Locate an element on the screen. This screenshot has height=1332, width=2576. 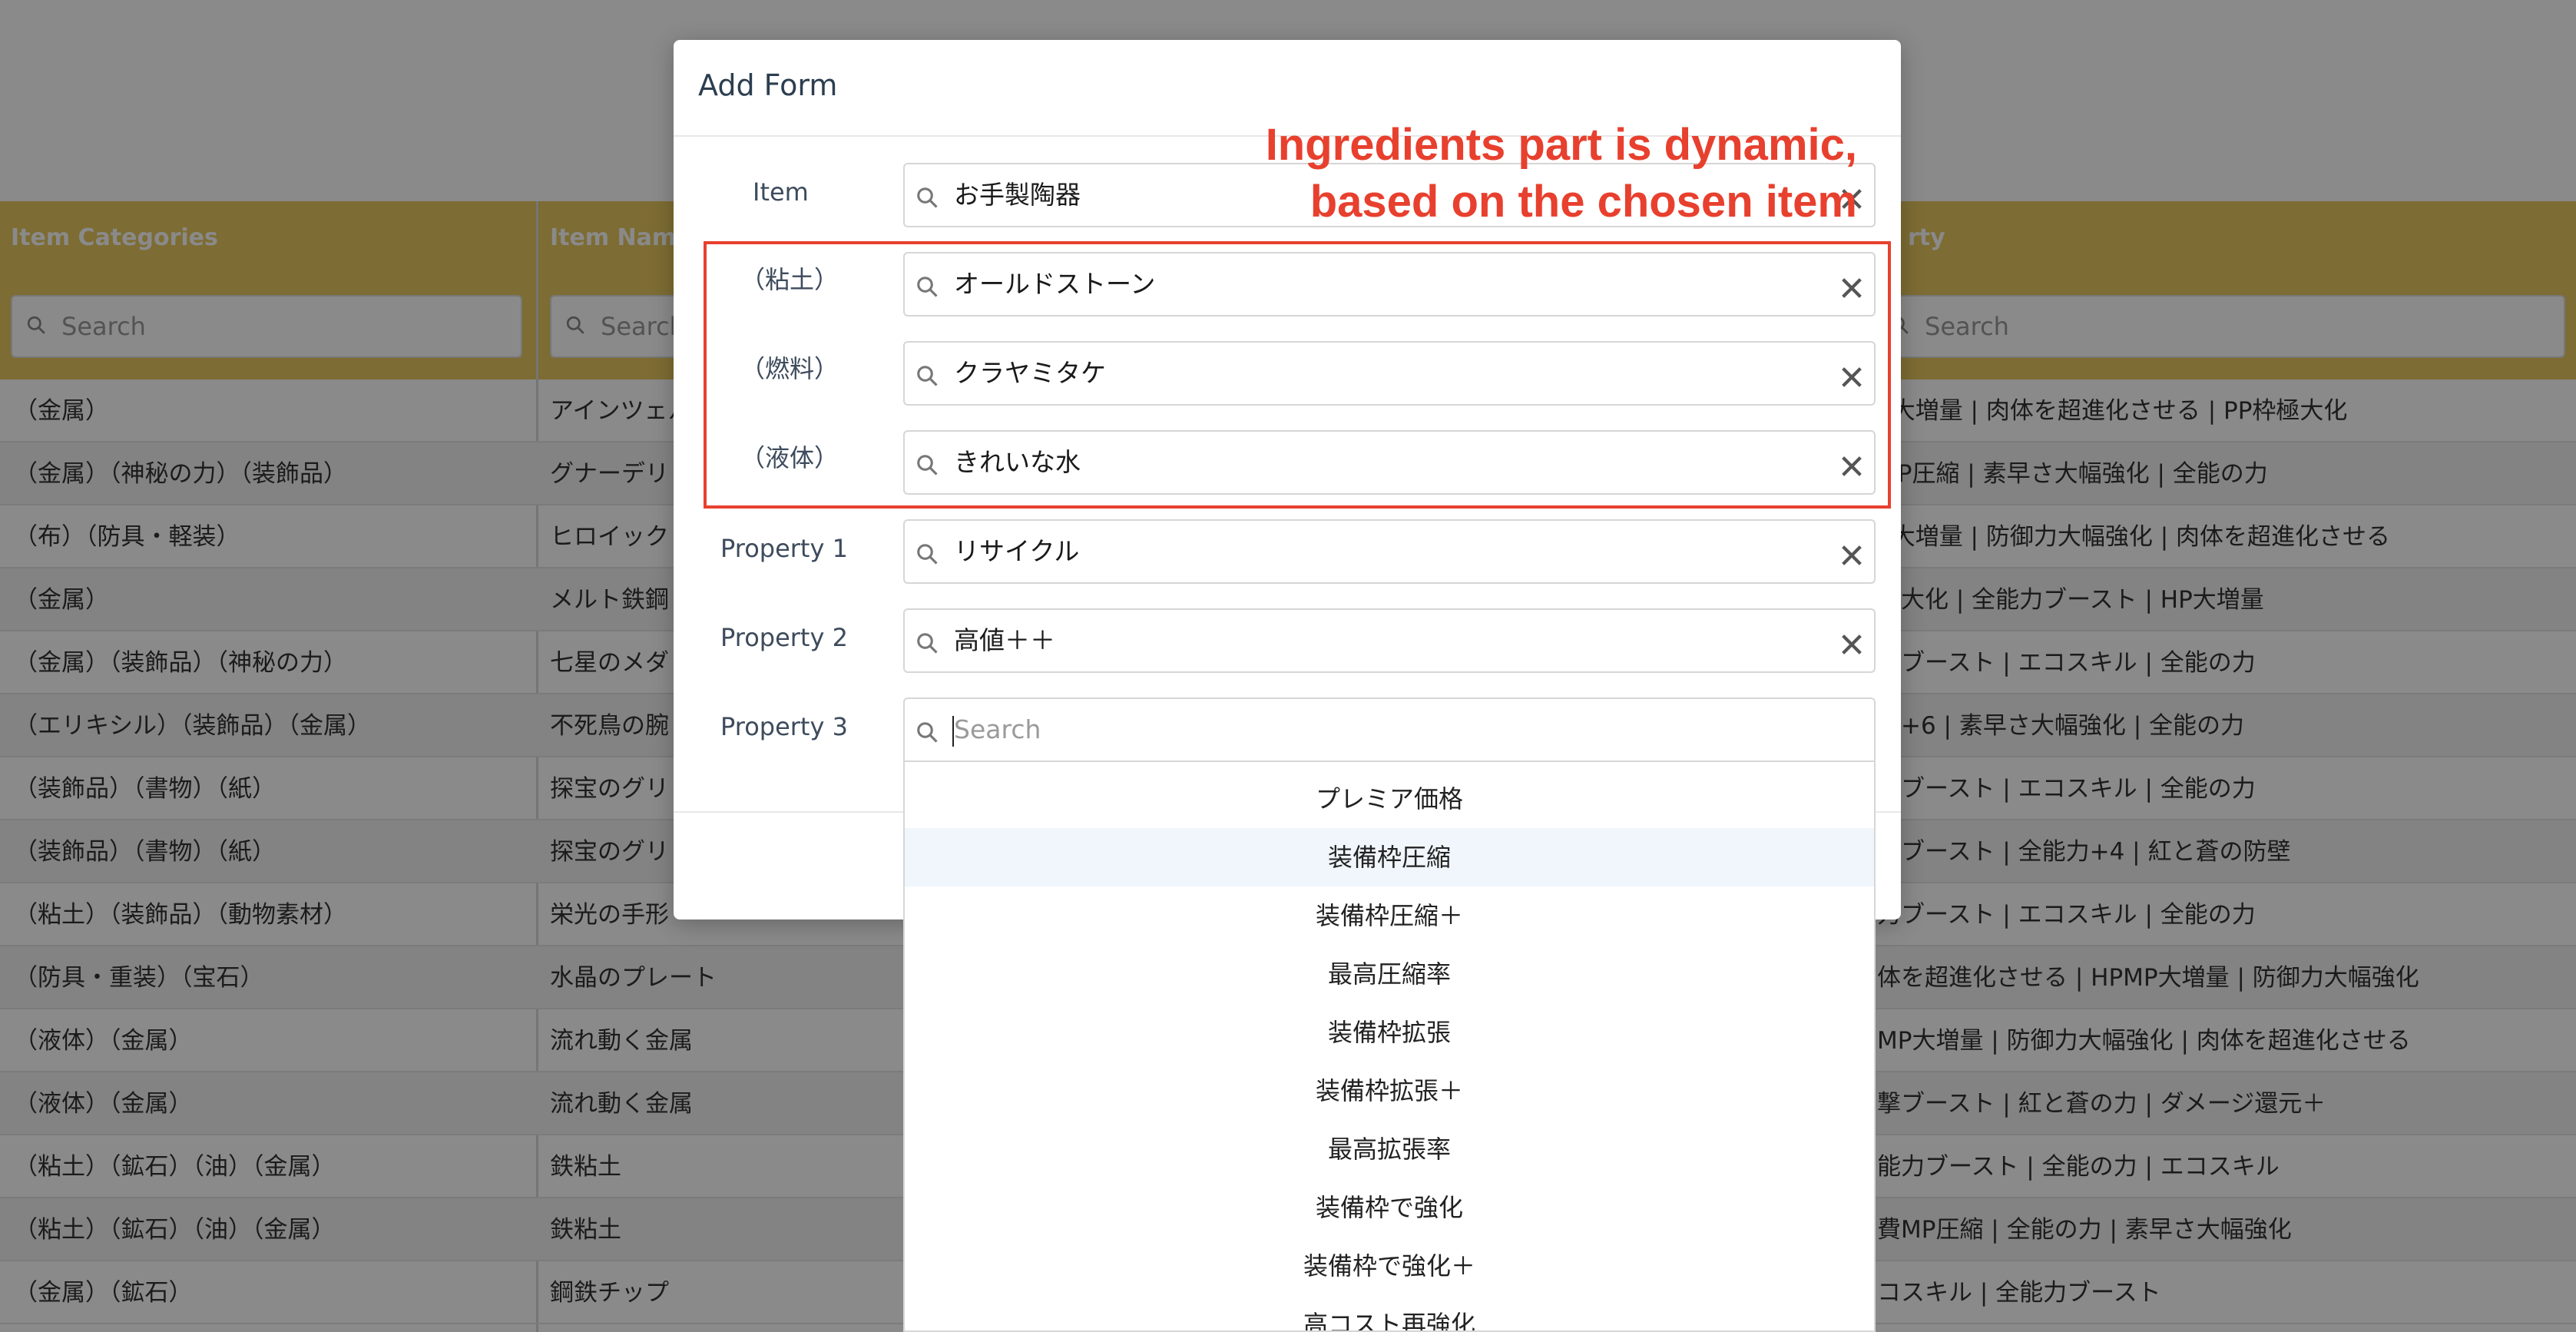
item-label: Item is located at coordinates (781, 192).